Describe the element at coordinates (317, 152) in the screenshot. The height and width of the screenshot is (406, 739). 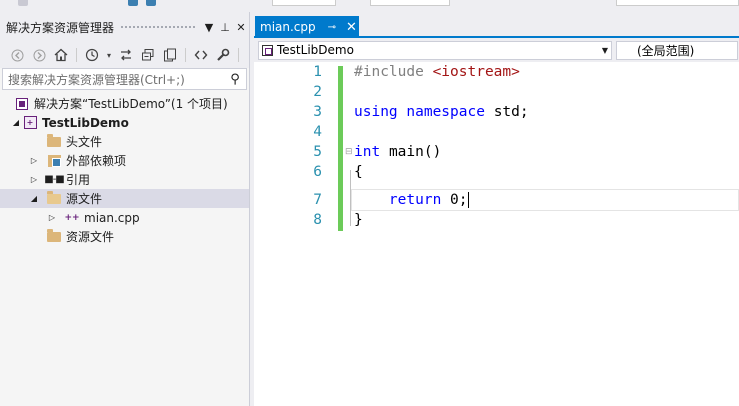
I see `line-number: 5` at that location.